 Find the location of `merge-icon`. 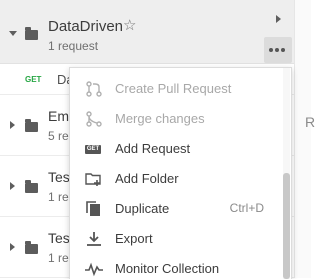

merge-icon is located at coordinates (94, 119).